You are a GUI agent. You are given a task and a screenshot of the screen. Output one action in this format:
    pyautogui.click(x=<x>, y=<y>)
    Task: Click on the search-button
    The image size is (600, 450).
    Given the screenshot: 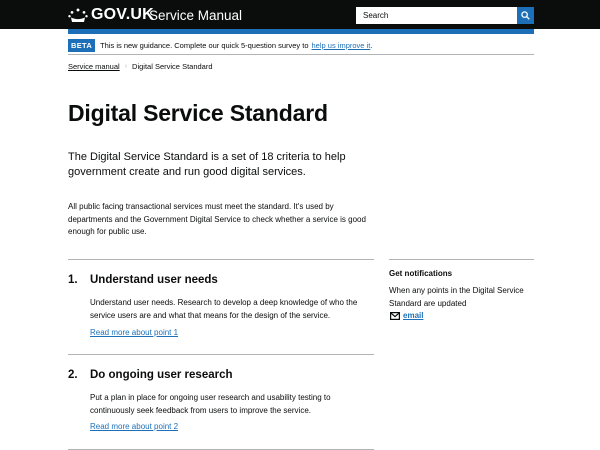 What is the action you would take?
    pyautogui.click(x=525, y=15)
    